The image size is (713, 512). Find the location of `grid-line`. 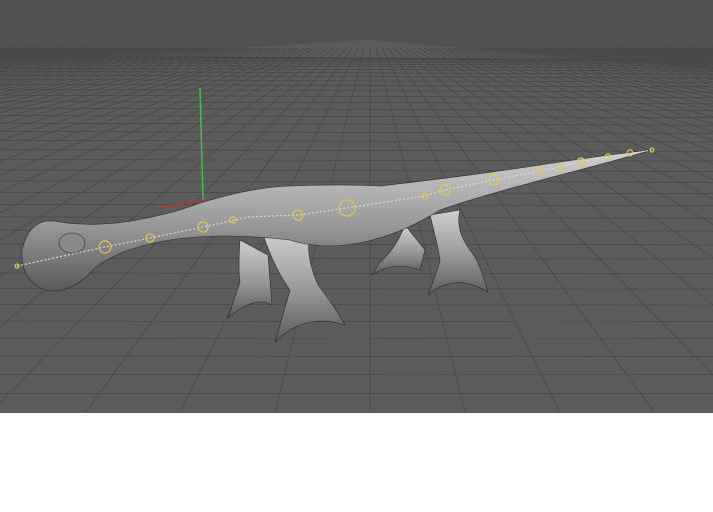

grid-line is located at coordinates (356, 321).